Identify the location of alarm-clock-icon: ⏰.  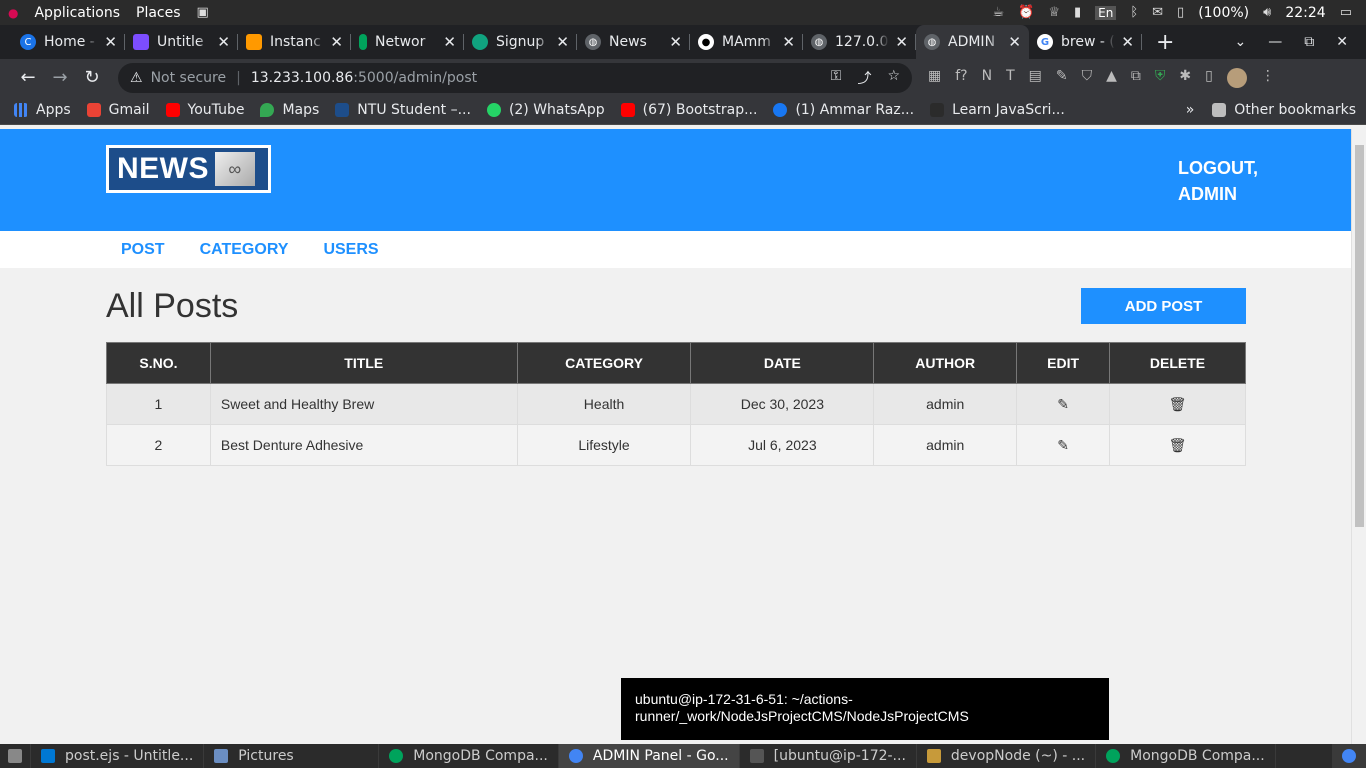
(1026, 12).